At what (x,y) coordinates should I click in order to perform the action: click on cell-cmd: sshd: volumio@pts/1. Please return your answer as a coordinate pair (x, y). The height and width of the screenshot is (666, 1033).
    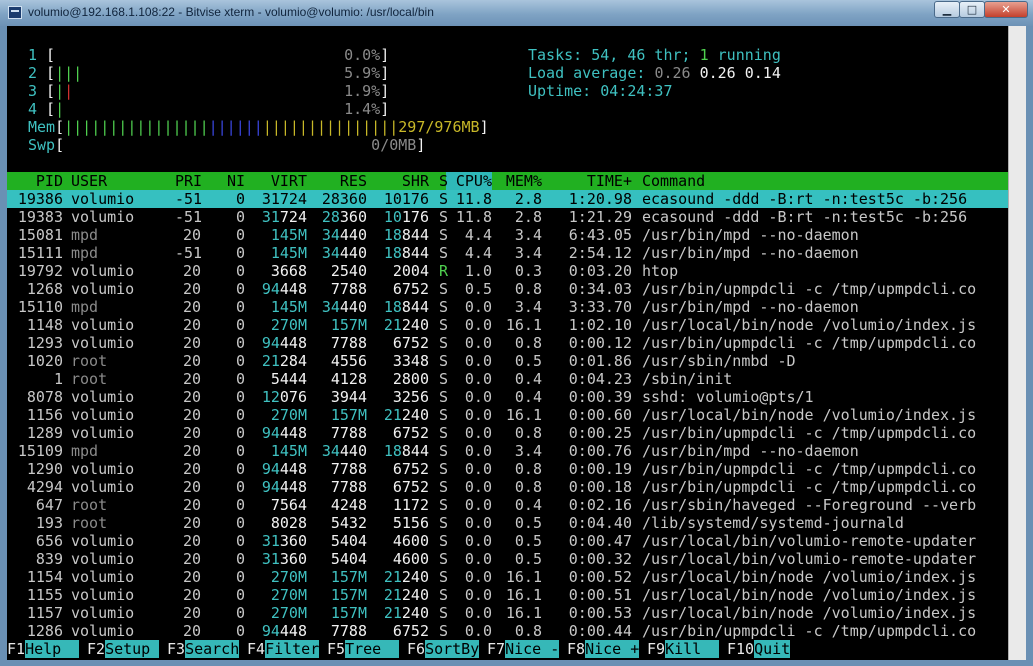
    Looking at the image, I should click on (728, 397).